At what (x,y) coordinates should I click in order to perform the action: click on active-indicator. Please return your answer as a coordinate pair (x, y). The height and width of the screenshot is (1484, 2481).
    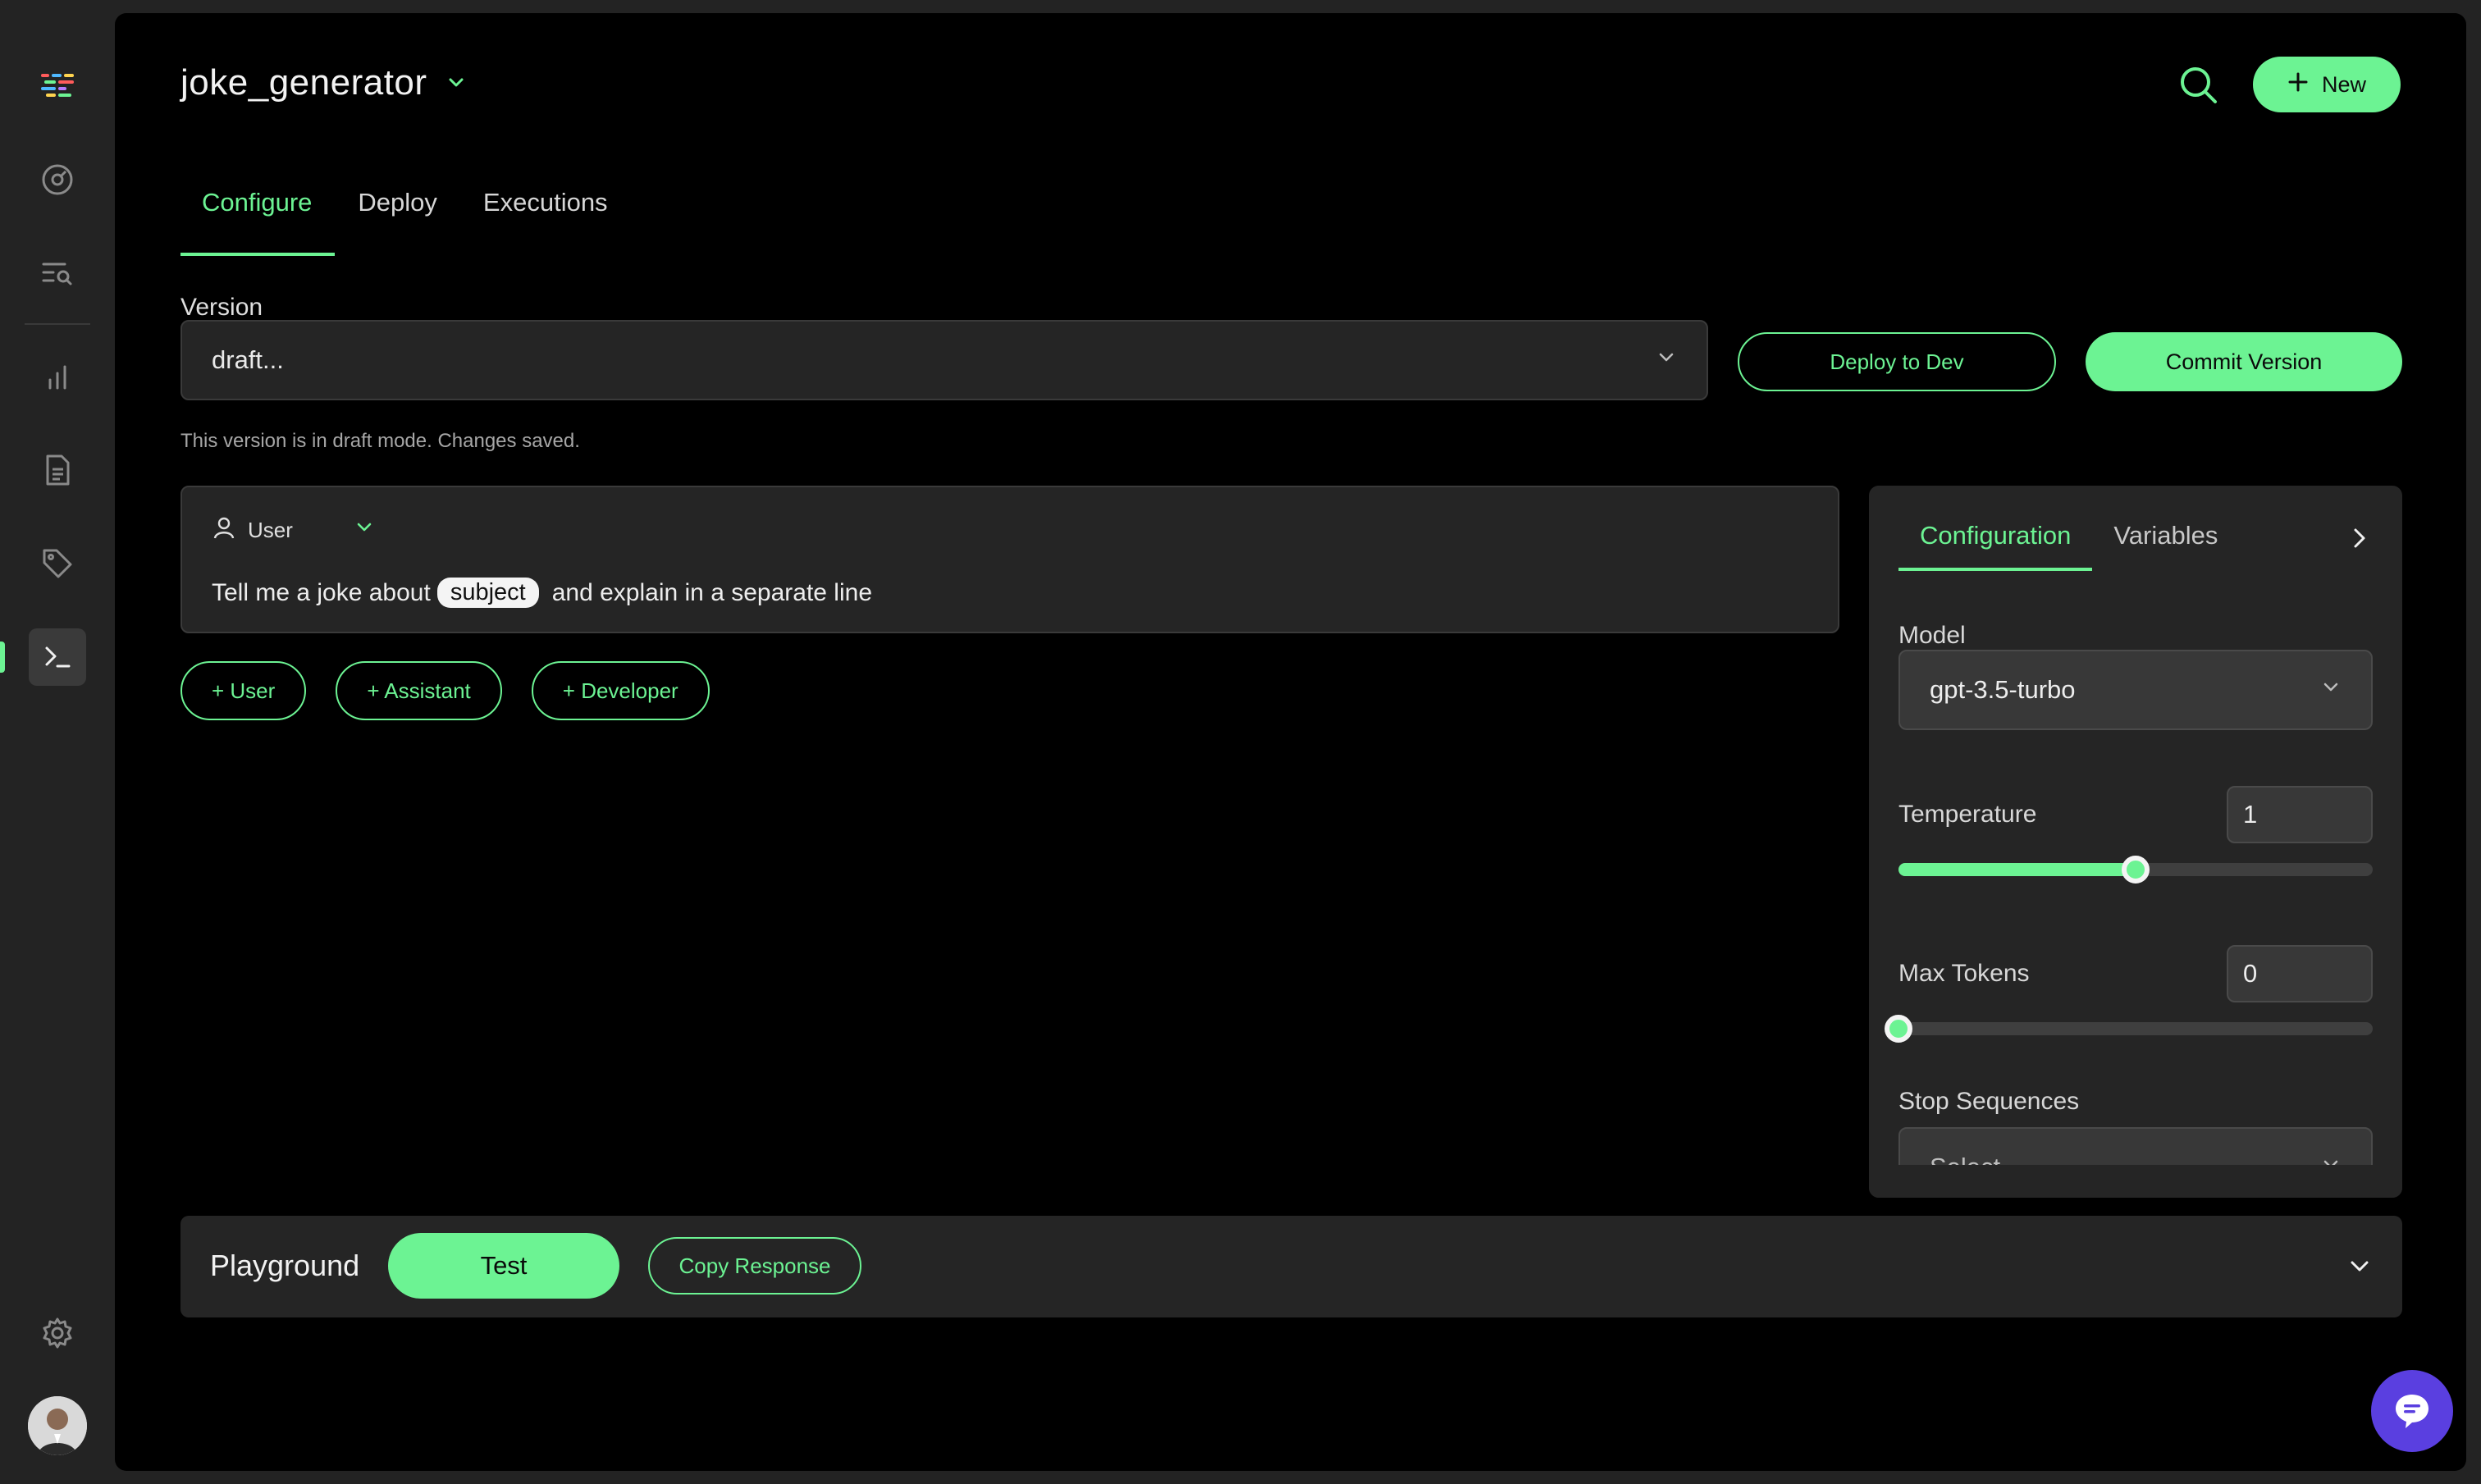
    Looking at the image, I should click on (2, 657).